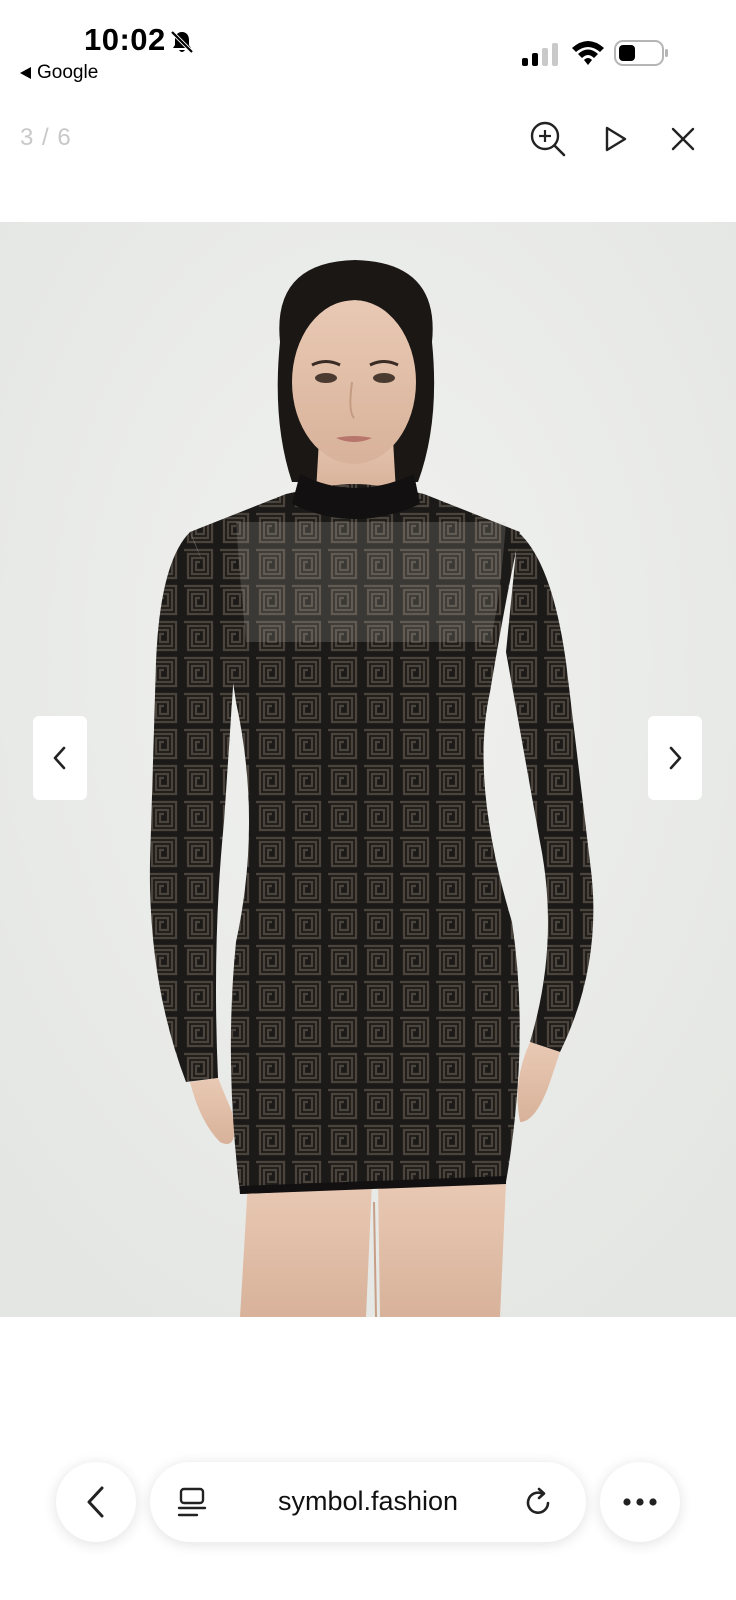  Describe the element at coordinates (641, 53) in the screenshot. I see `battery-icon` at that location.